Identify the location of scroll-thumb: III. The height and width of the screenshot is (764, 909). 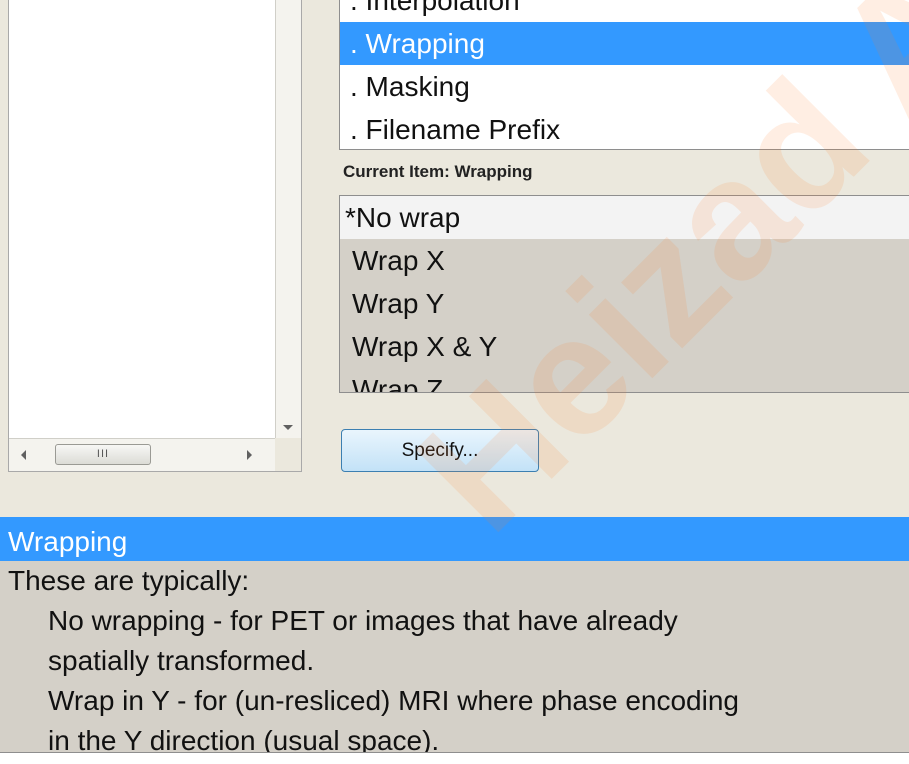
(103, 454).